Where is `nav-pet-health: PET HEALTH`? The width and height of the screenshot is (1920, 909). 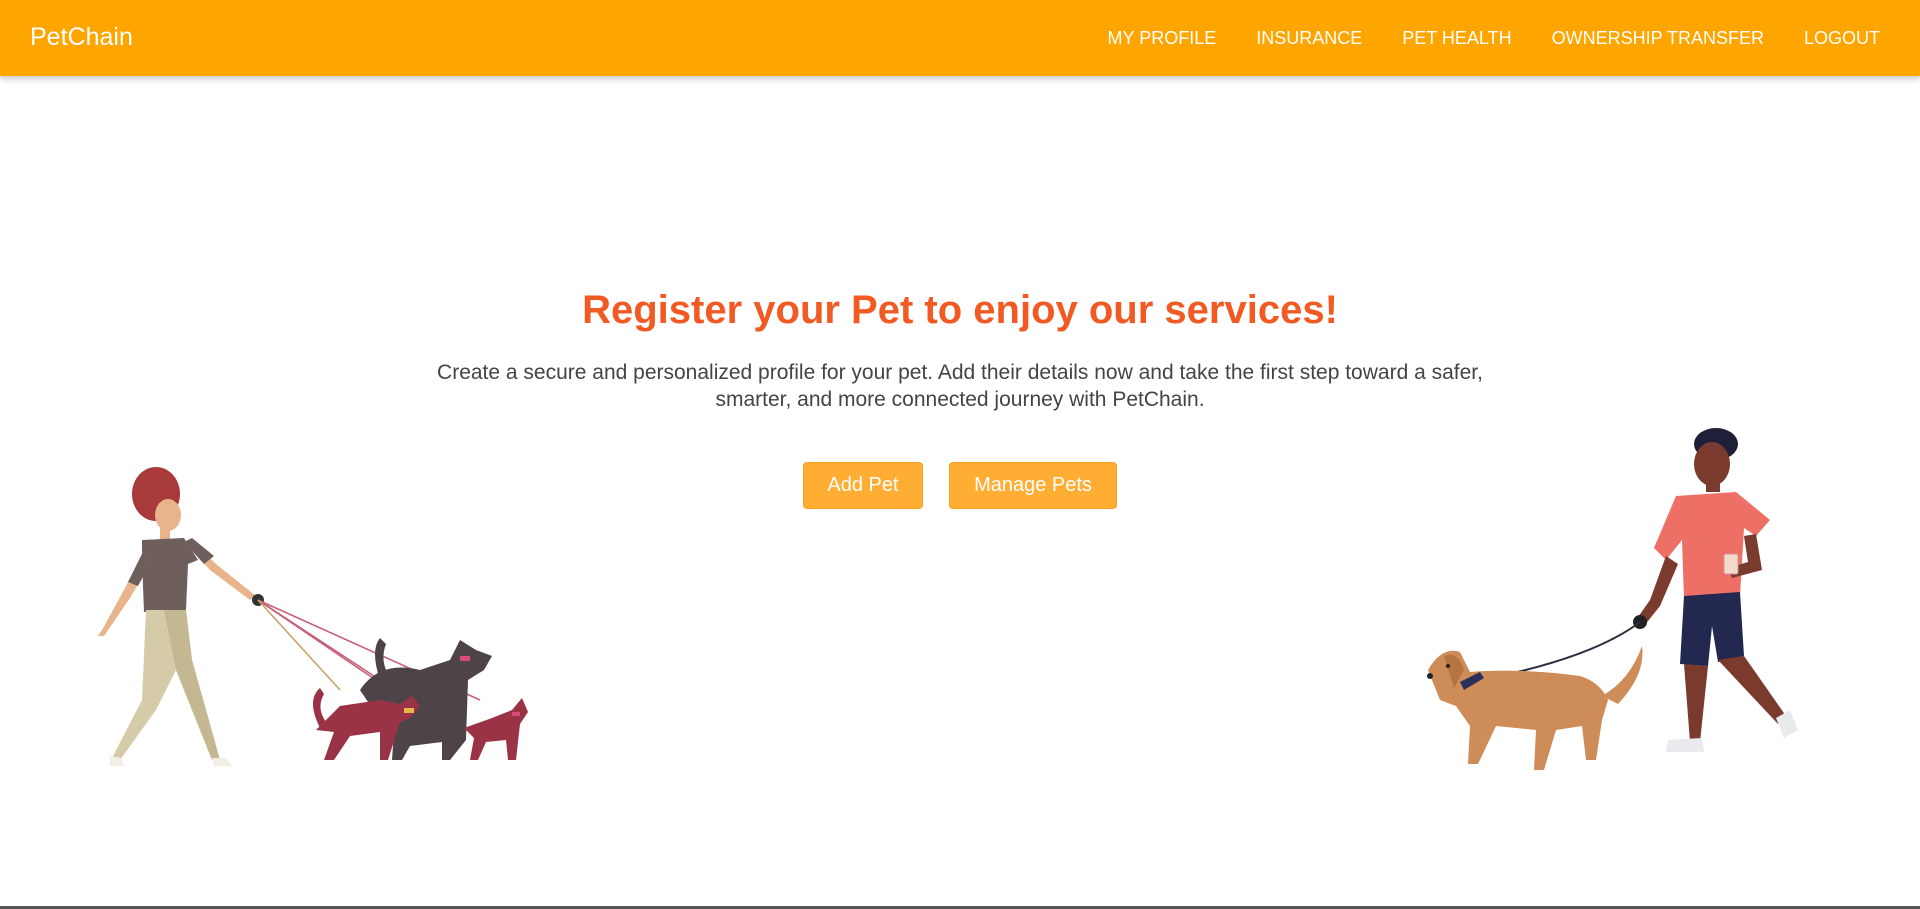 nav-pet-health: PET HEALTH is located at coordinates (1456, 38).